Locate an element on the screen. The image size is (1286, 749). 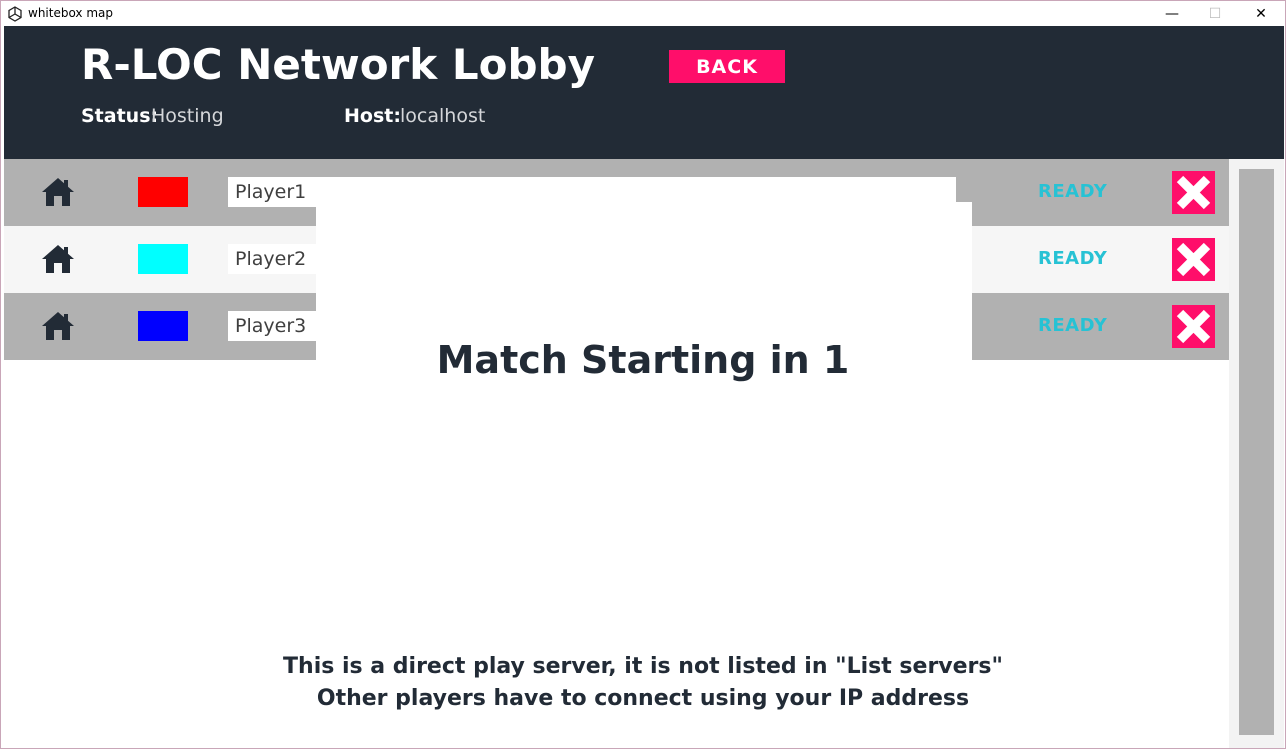
host-label: Host: is located at coordinates (372, 116).